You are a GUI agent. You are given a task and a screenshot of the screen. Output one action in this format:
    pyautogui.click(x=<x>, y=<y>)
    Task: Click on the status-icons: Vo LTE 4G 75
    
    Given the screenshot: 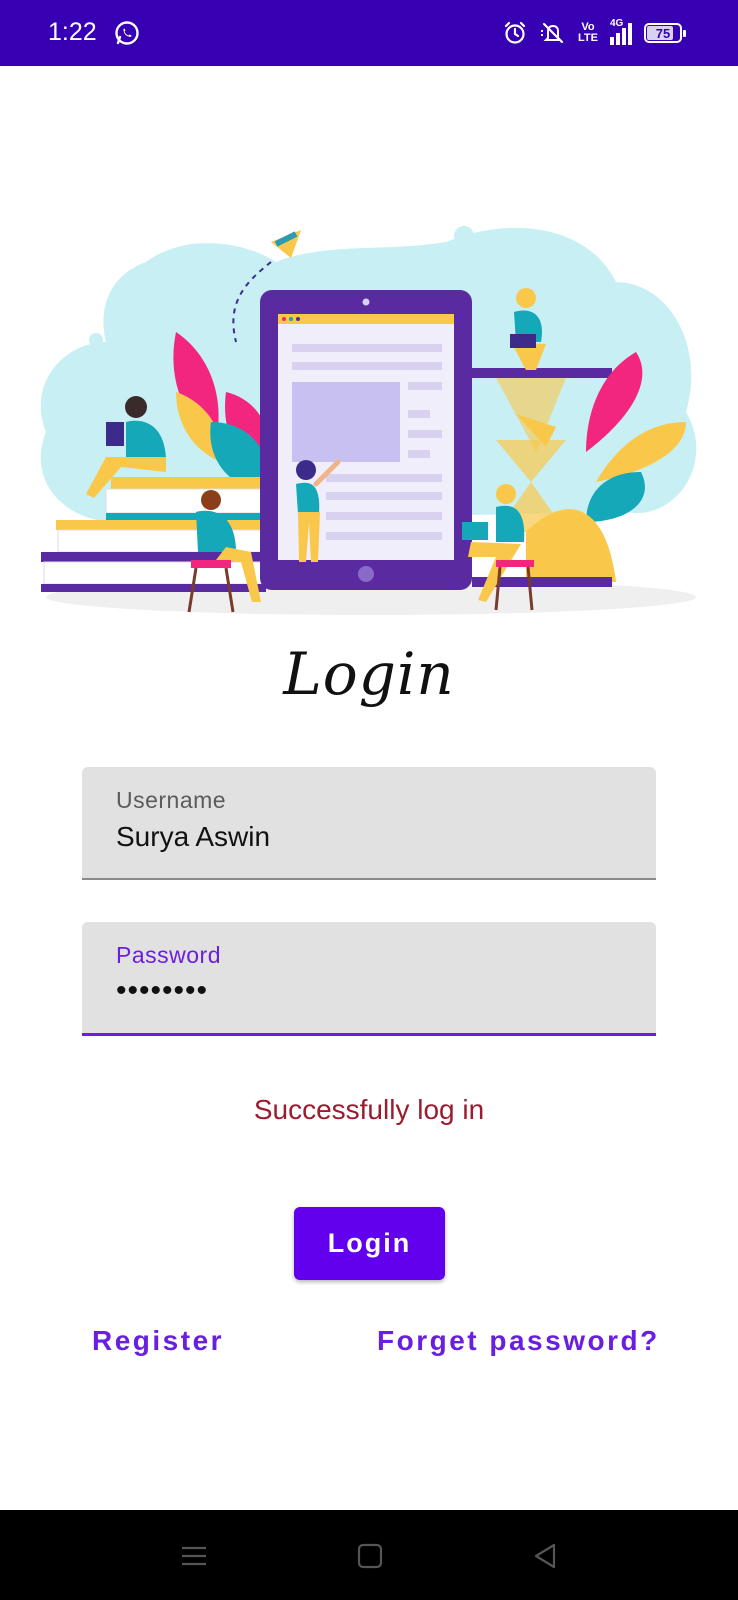 What is the action you would take?
    pyautogui.click(x=594, y=32)
    